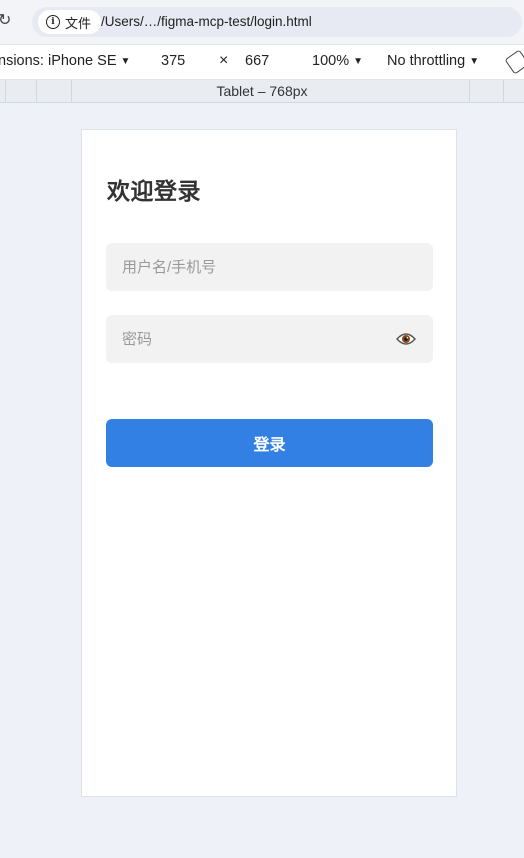  What do you see at coordinates (53, 22) in the screenshot?
I see `info-icon: i` at bounding box center [53, 22].